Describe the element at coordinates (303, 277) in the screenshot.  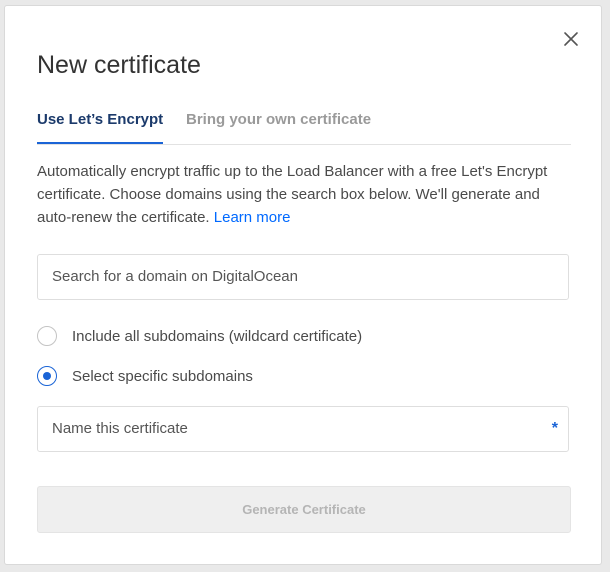
I see `domain-search-input: Search for a domain on DigitalOcean` at that location.